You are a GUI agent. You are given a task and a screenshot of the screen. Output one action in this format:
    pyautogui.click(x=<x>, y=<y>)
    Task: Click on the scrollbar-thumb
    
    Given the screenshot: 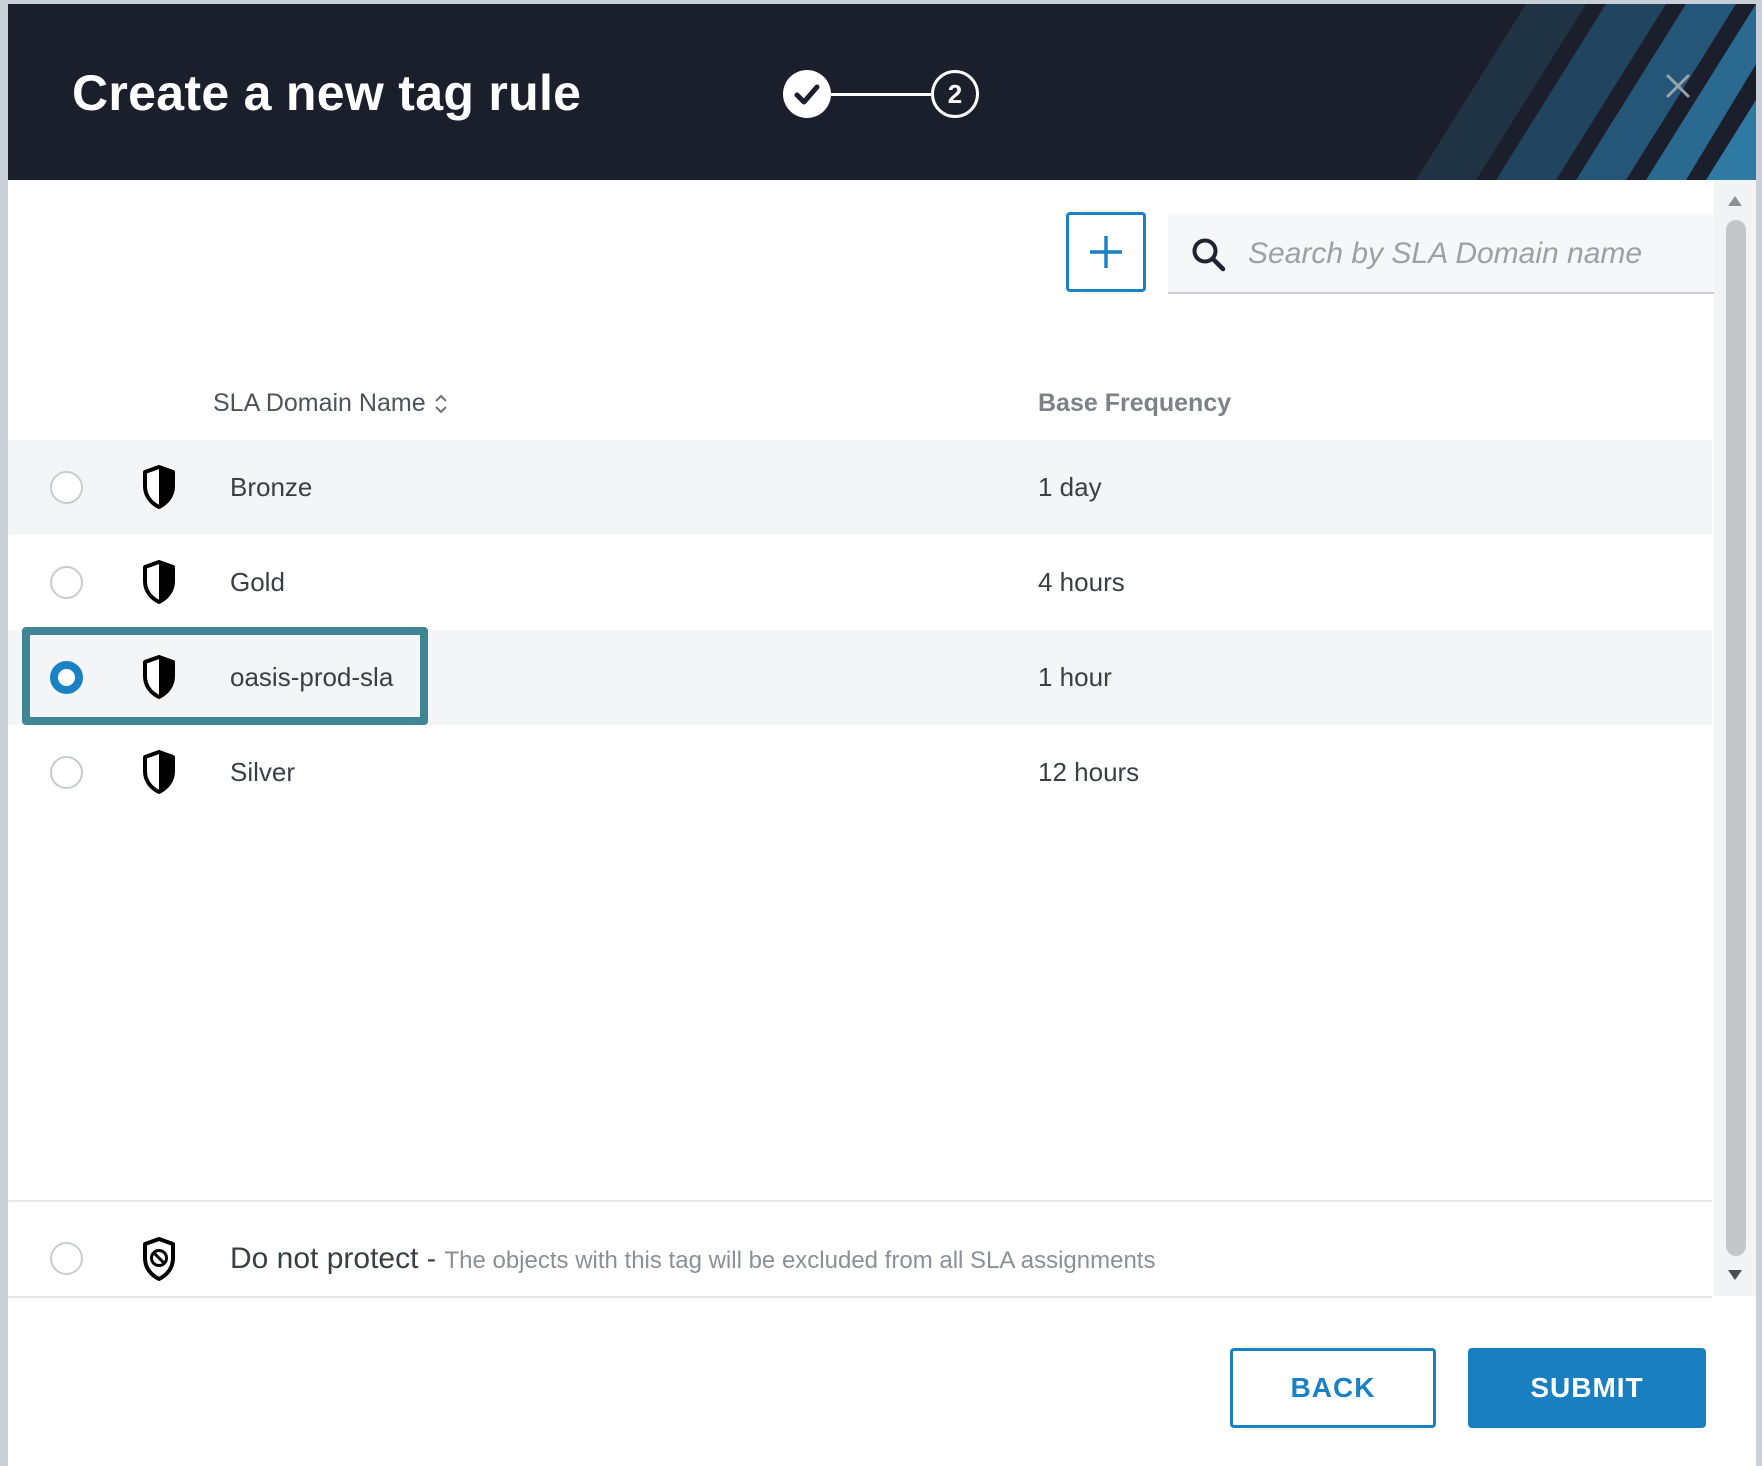 What is the action you would take?
    pyautogui.click(x=1736, y=738)
    